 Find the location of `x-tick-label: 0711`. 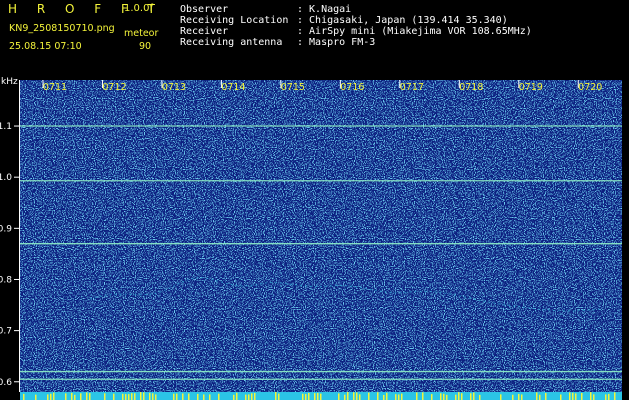

x-tick-label: 0711 is located at coordinates (55, 87).